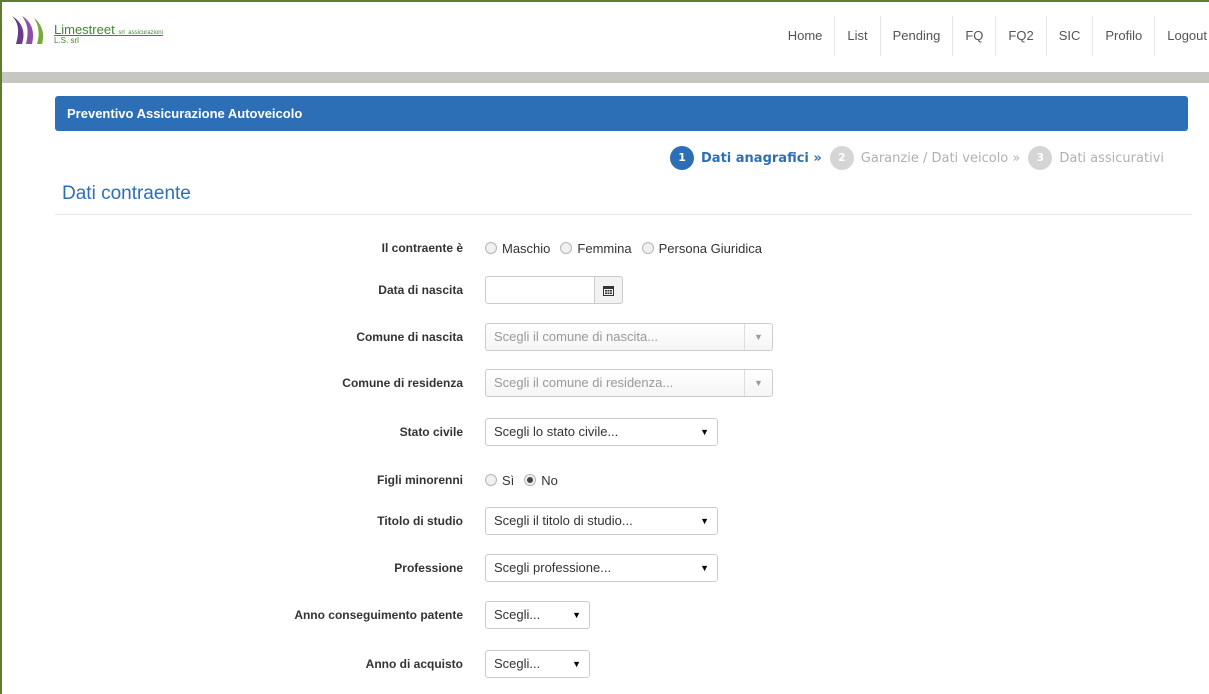  What do you see at coordinates (540, 290) in the screenshot?
I see `data-nascita-input` at bounding box center [540, 290].